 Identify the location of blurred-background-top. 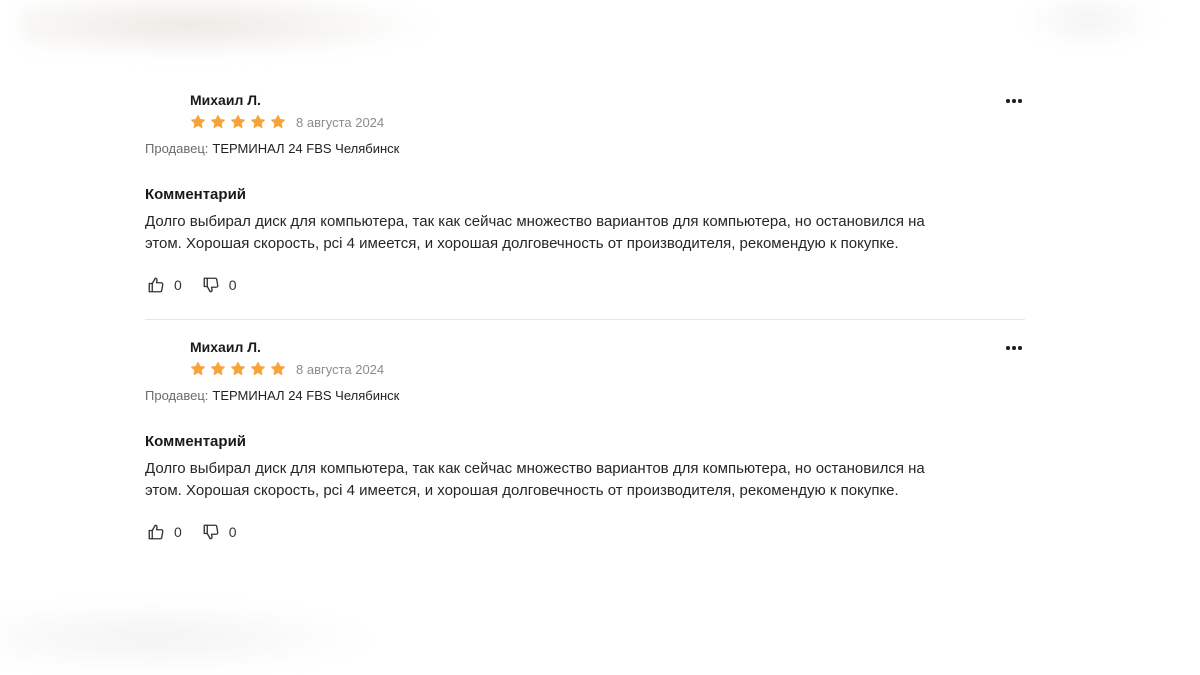
(230, 30).